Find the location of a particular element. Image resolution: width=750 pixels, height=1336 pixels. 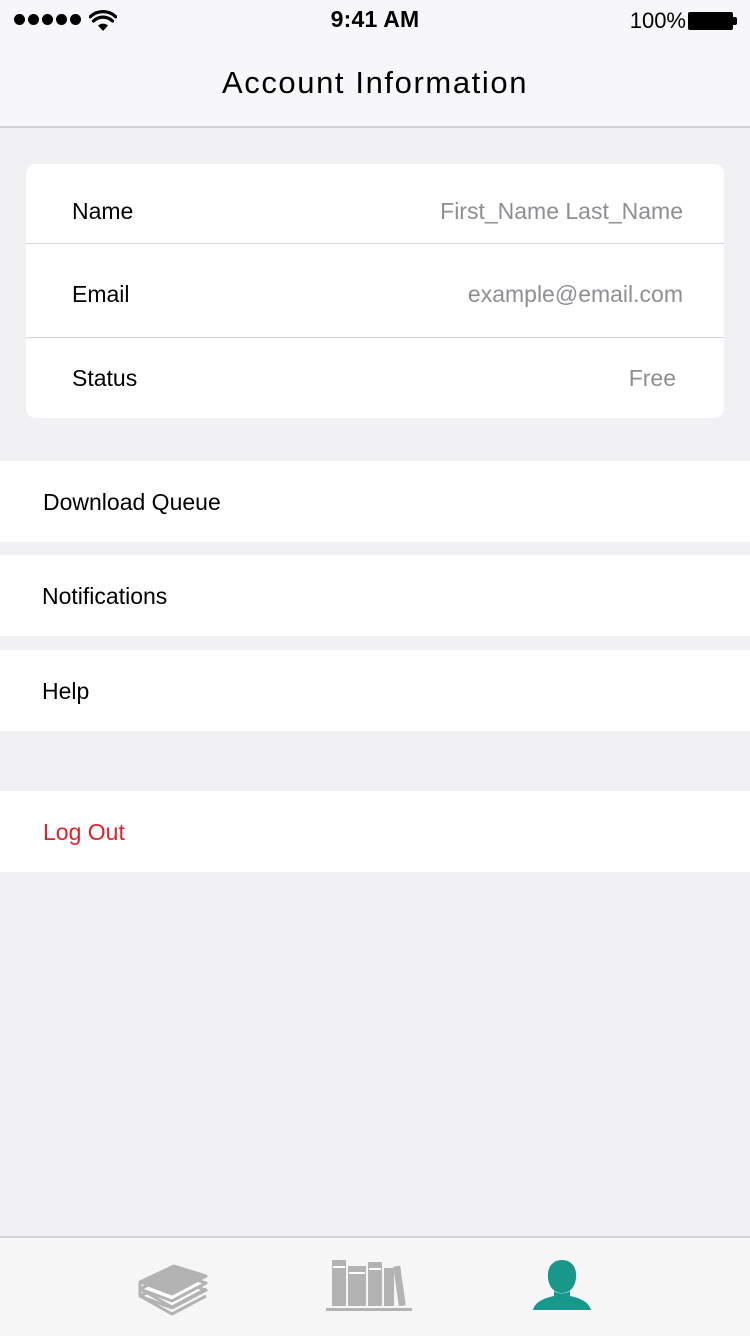

email-row: Email example@email.com is located at coordinates (375, 290).